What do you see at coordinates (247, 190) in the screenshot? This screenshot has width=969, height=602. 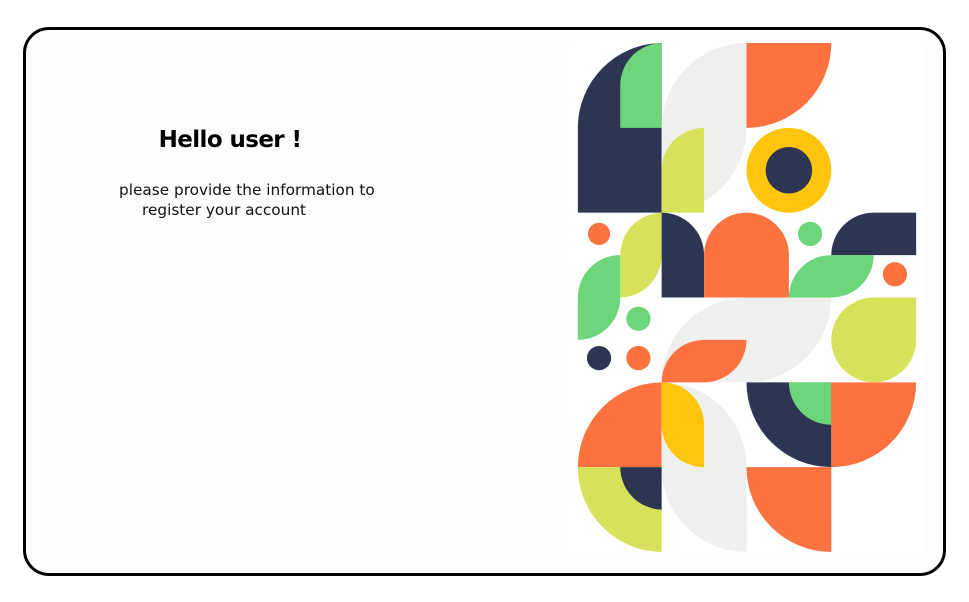 I see `subtitle-line-1: please provide the information to` at bounding box center [247, 190].